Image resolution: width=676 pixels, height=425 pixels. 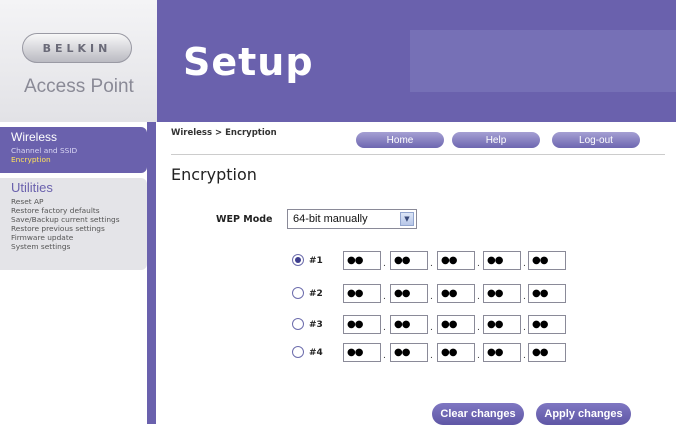 I want to click on key-3-byte-1-input: ●●, so click(x=362, y=324).